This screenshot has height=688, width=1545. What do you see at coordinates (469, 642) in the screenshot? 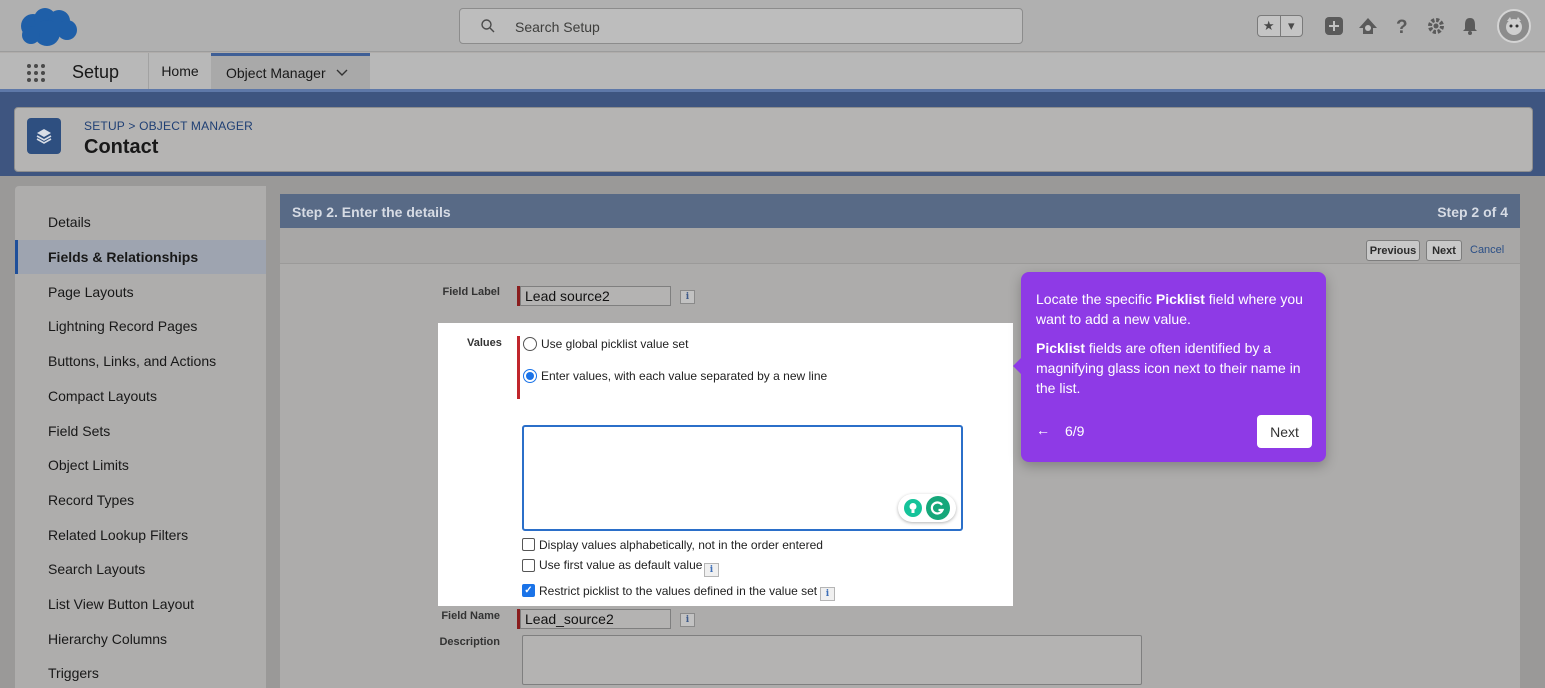
I see `description-label: Description` at bounding box center [469, 642].